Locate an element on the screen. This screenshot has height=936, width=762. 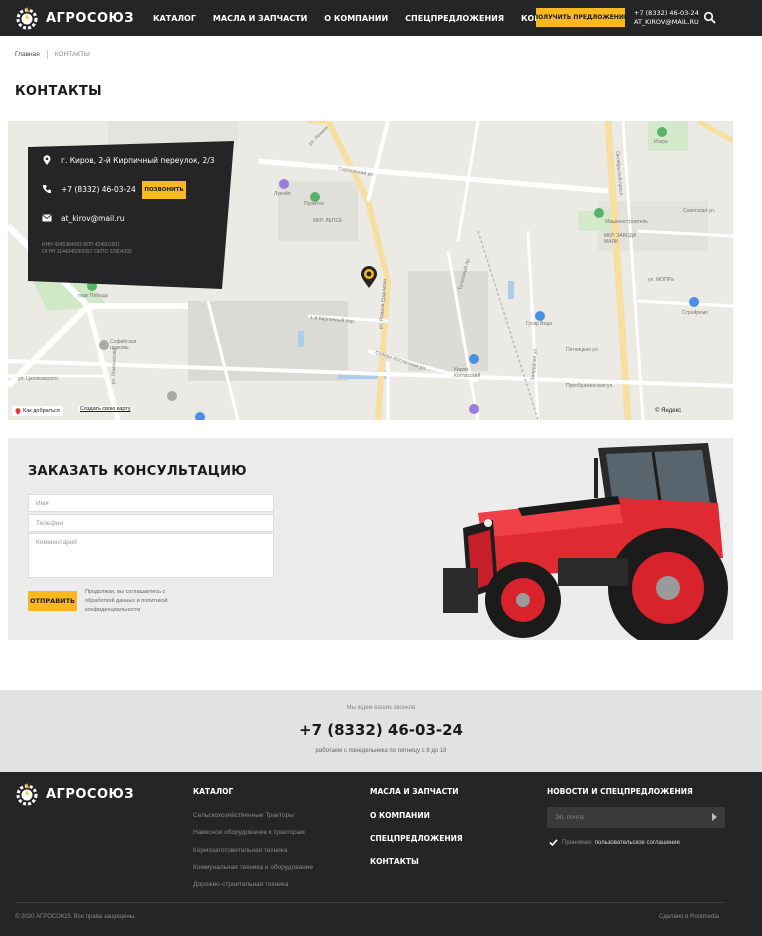
map-label-gusar-voda: Гусар Вода is located at coordinates (539, 324).